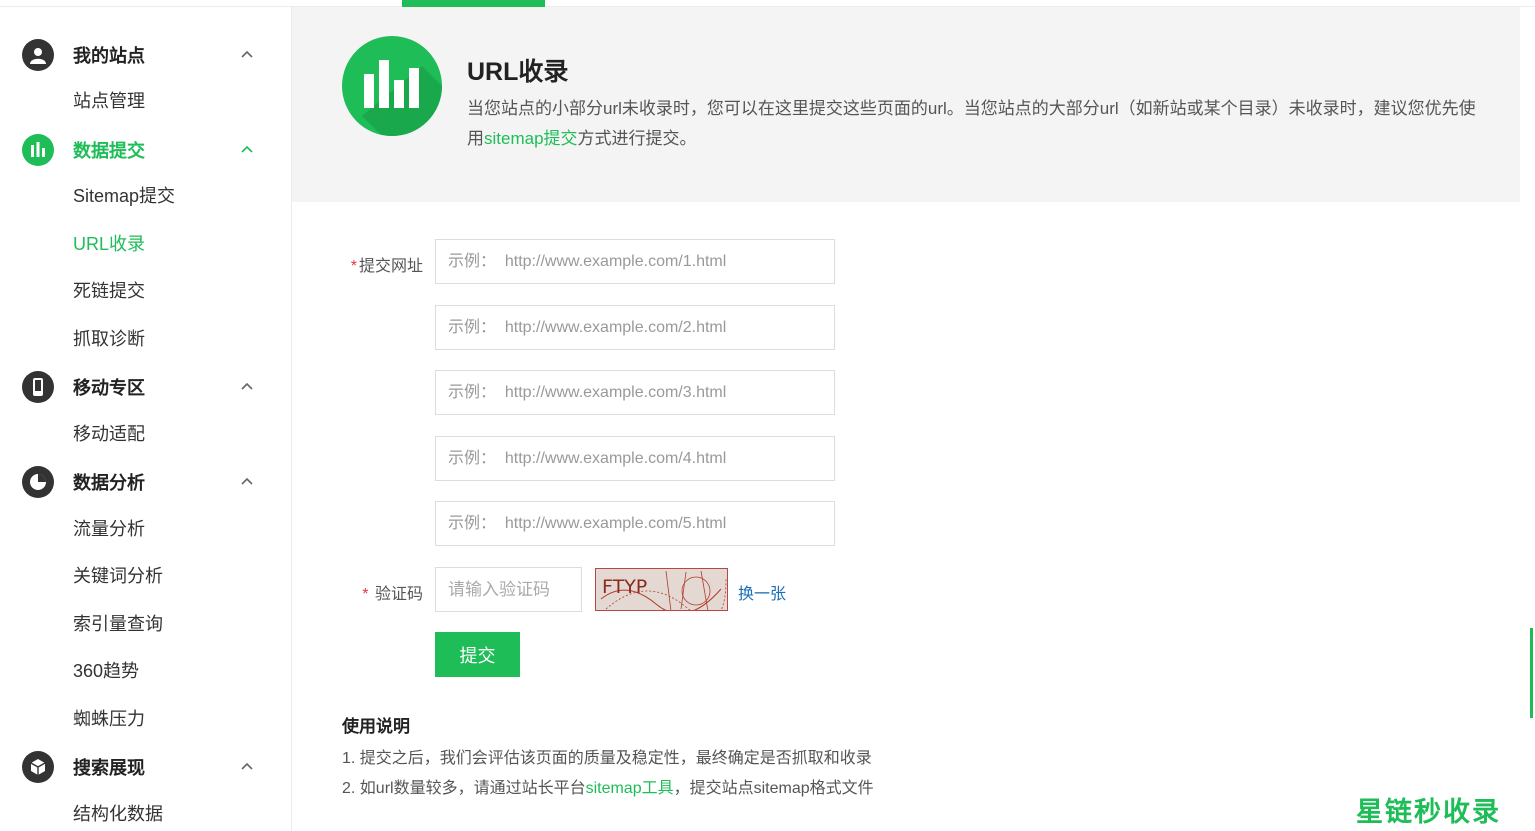 This screenshot has height=831, width=1535. I want to click on mobile-icon, so click(38, 387).